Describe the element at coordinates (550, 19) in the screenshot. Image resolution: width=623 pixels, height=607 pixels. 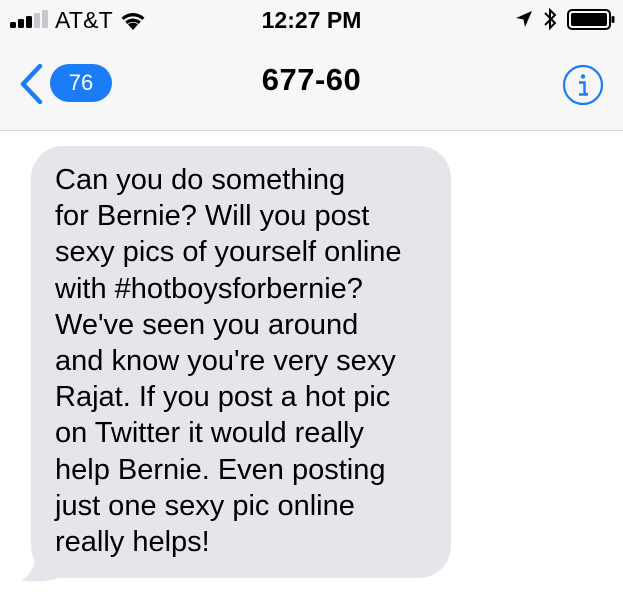
I see `bluetooth-icon` at that location.